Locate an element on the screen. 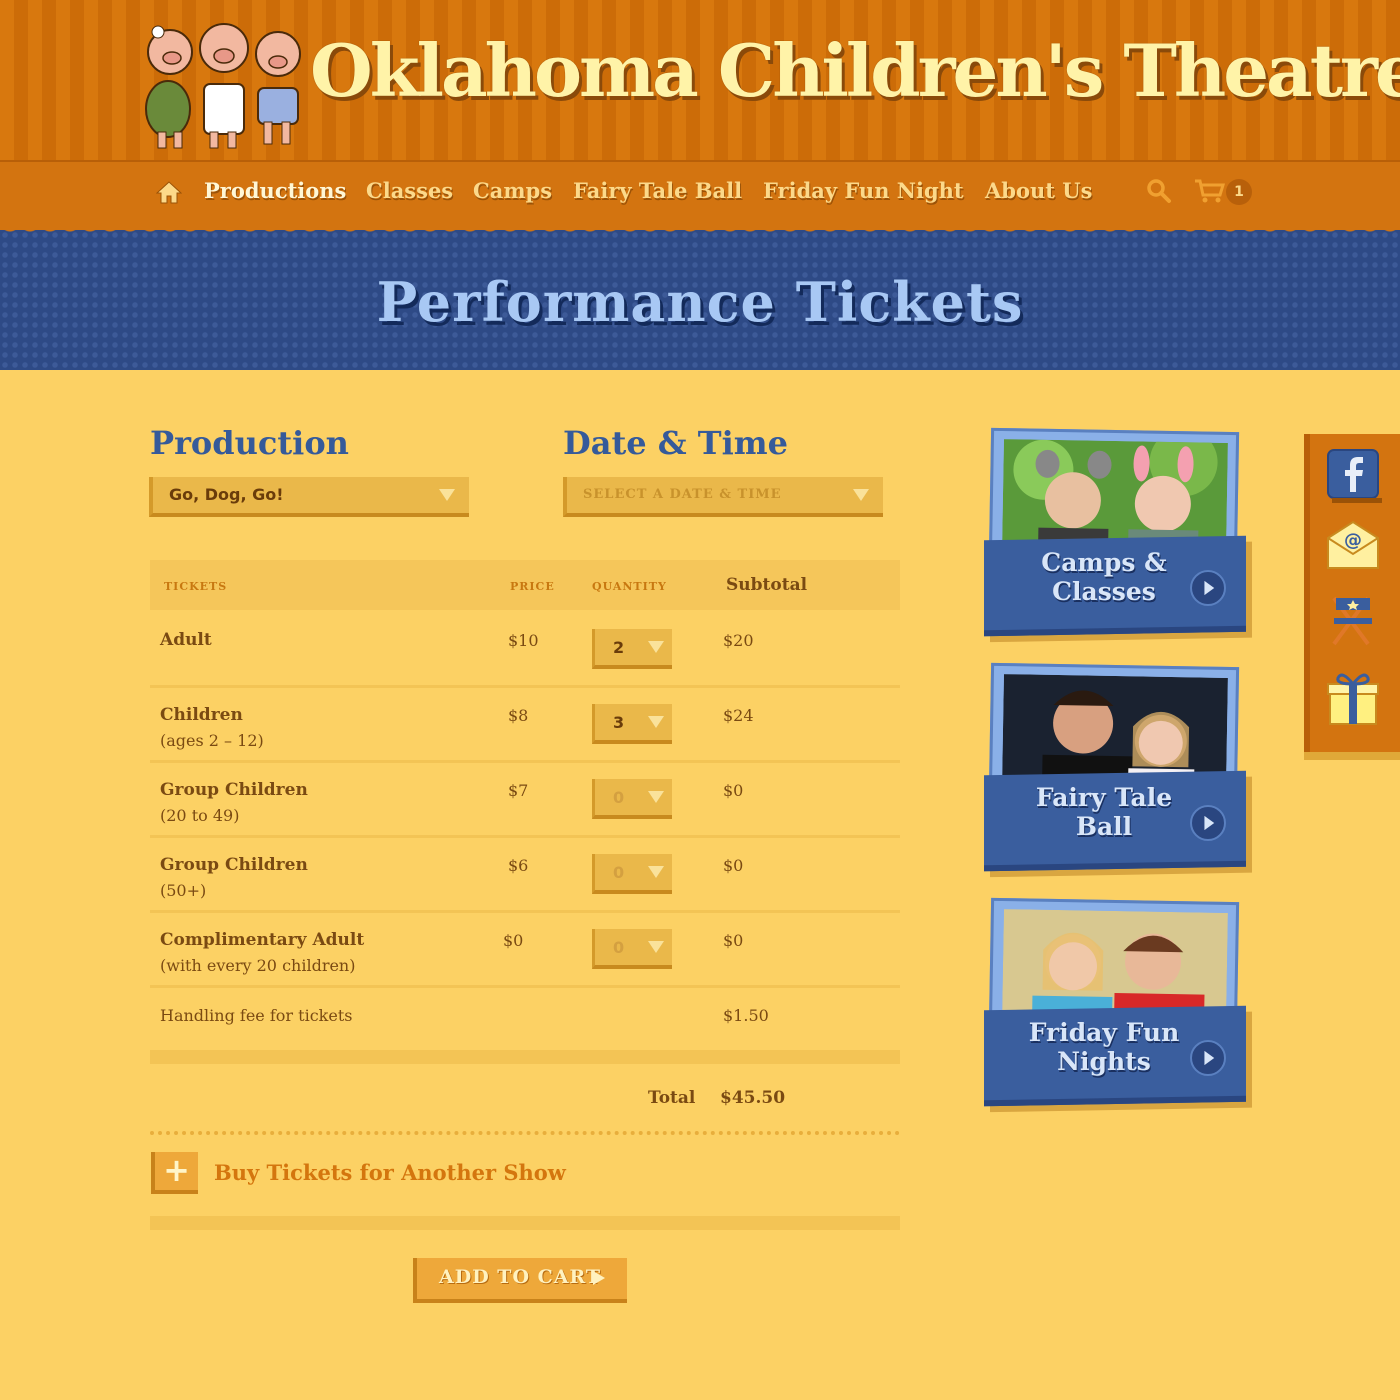 Image resolution: width=1400 pixels, height=1400 pixels. ticket-price: $6 is located at coordinates (518, 865).